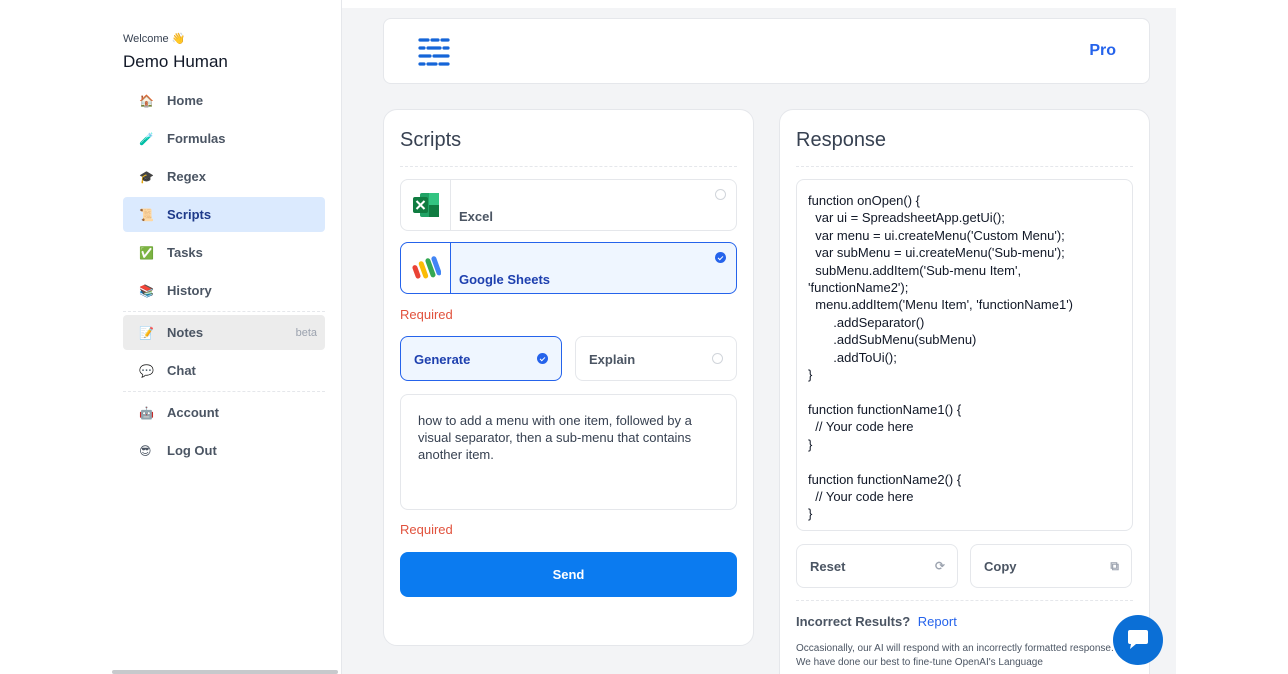  Describe the element at coordinates (1102, 51) in the screenshot. I see `plan-badge: Pro` at that location.